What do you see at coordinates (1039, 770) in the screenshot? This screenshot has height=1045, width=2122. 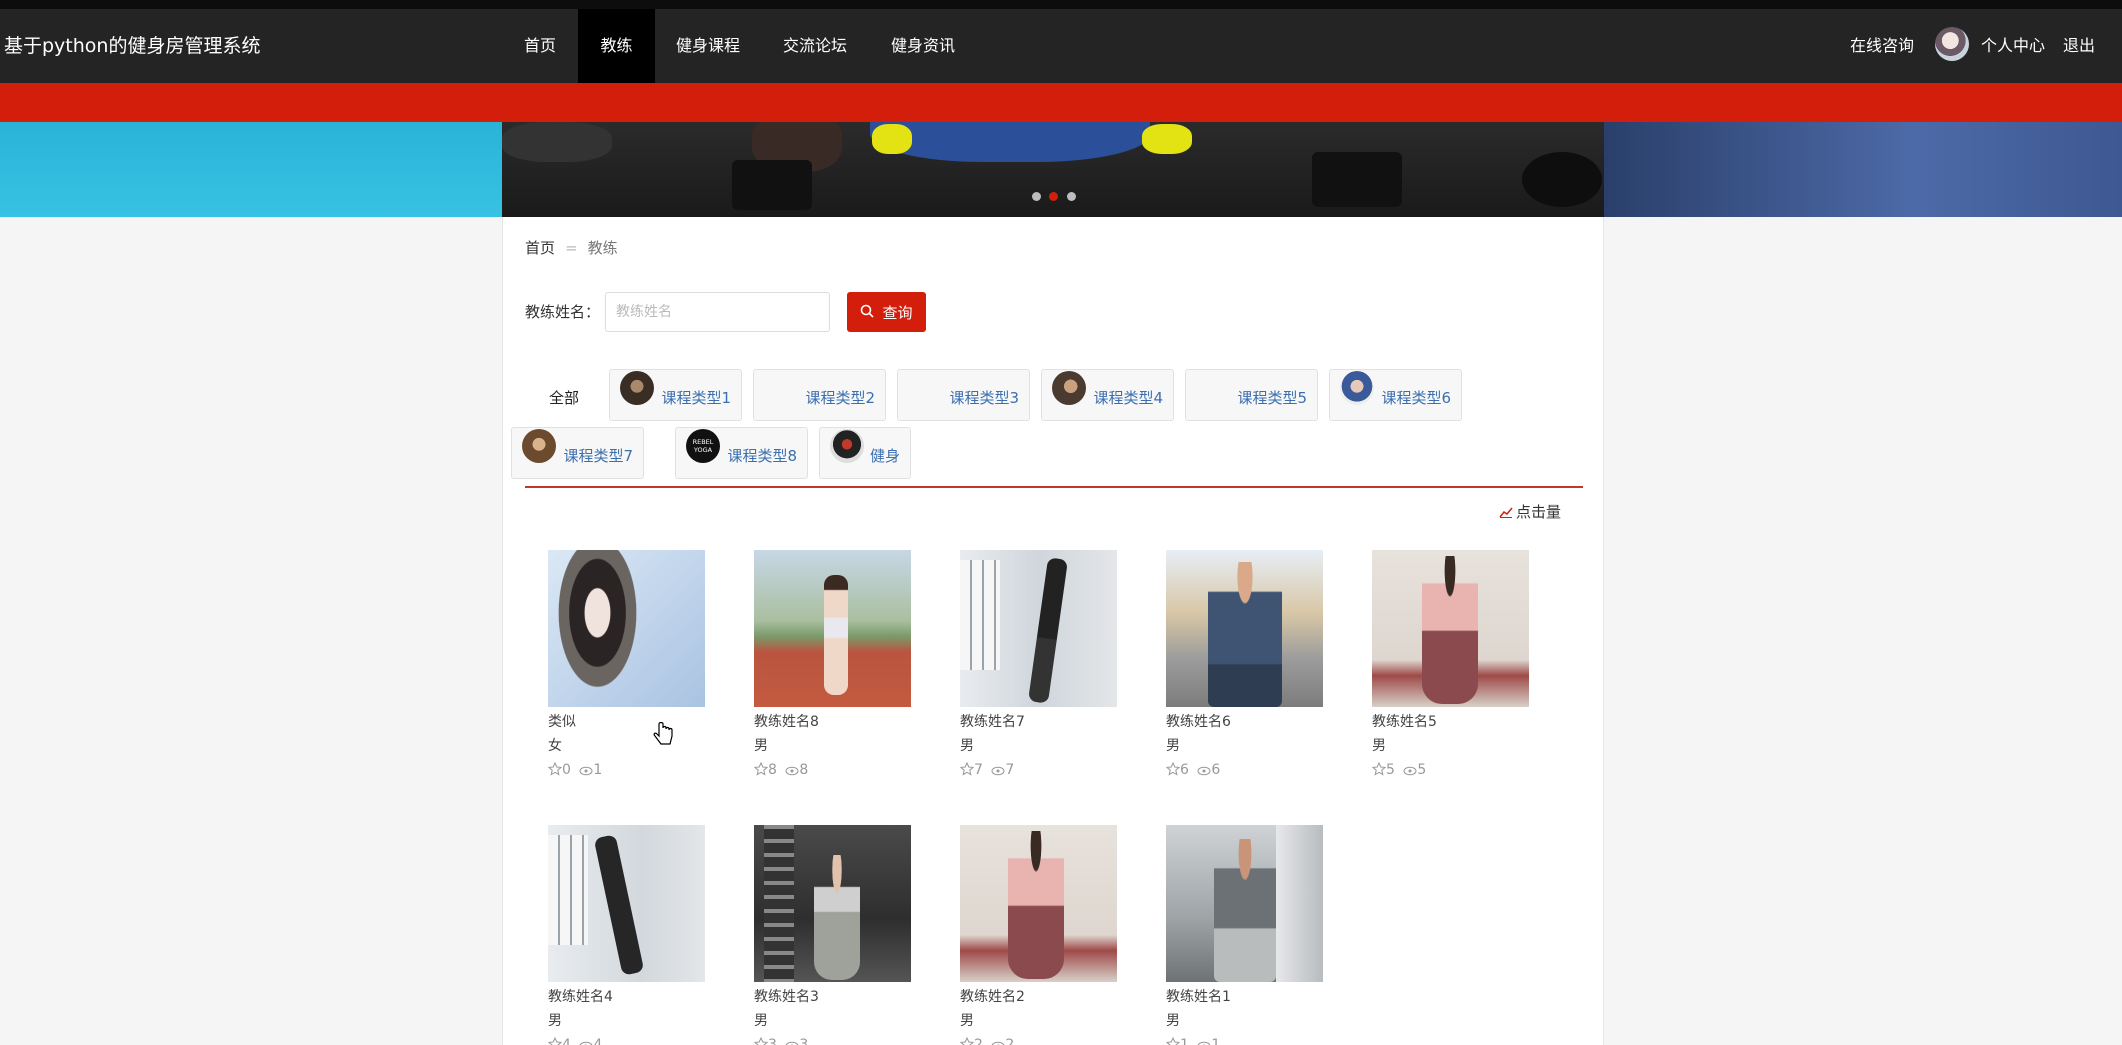 I see `coach-stats: 7 7` at bounding box center [1039, 770].